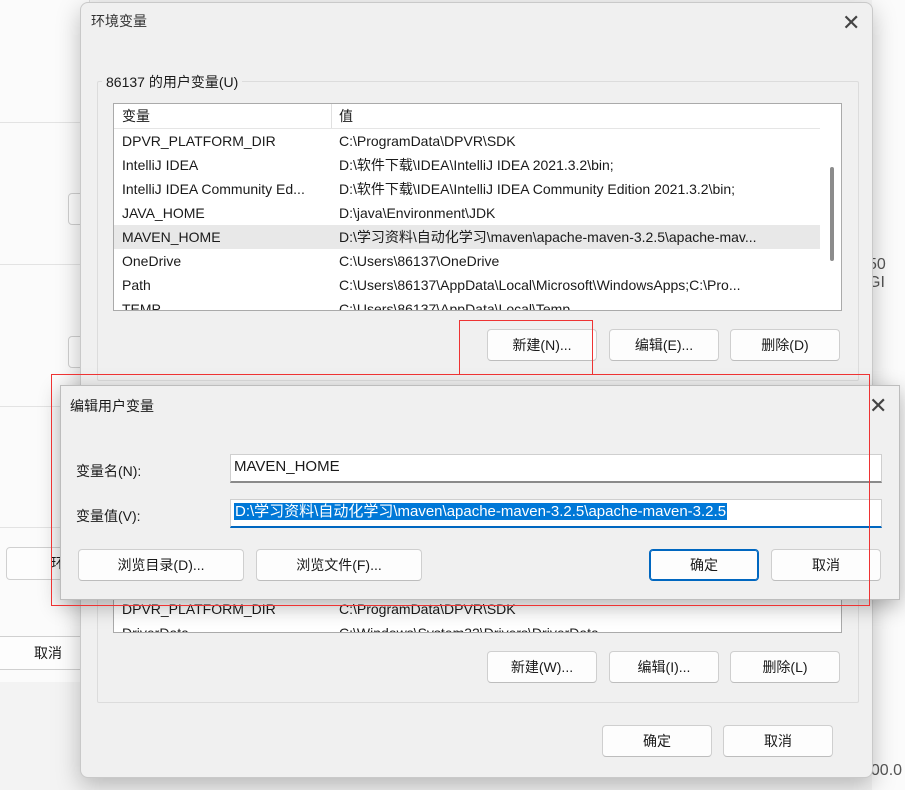  I want to click on variable-value-cell: D:\软件下载\IDEA\IntelliJ IDEA 2021.3.2\bin;, so click(476, 165).